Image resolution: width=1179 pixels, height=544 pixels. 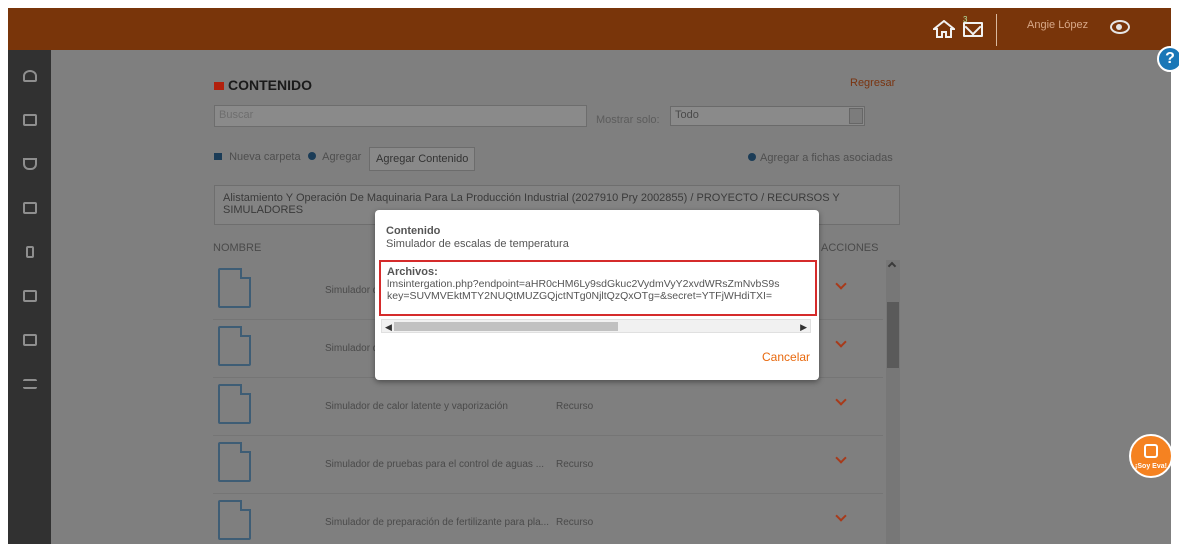 I want to click on back-link: Regresar, so click(x=872, y=83).